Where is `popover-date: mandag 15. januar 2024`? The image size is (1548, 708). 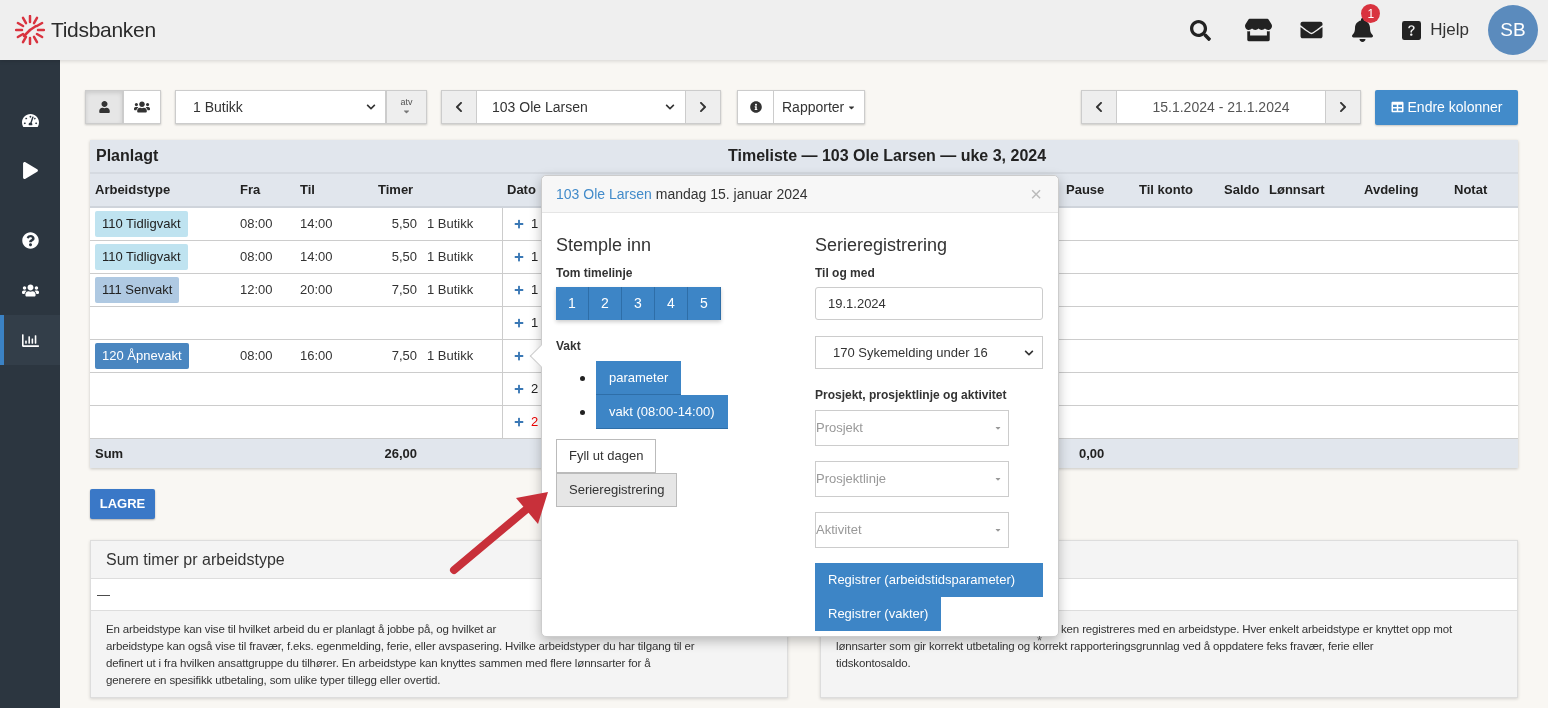
popover-date: mandag 15. januar 2024 is located at coordinates (731, 194).